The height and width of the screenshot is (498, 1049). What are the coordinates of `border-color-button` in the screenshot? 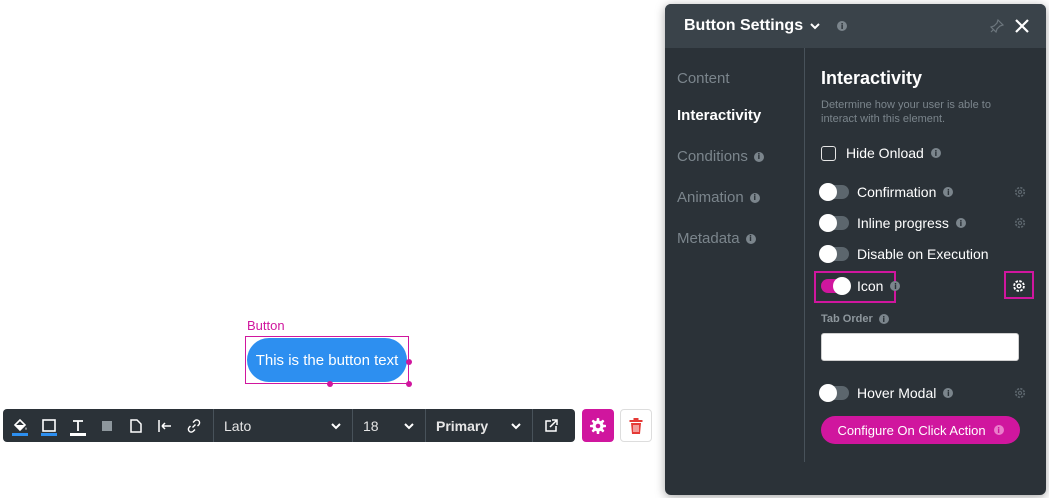 It's located at (48, 425).